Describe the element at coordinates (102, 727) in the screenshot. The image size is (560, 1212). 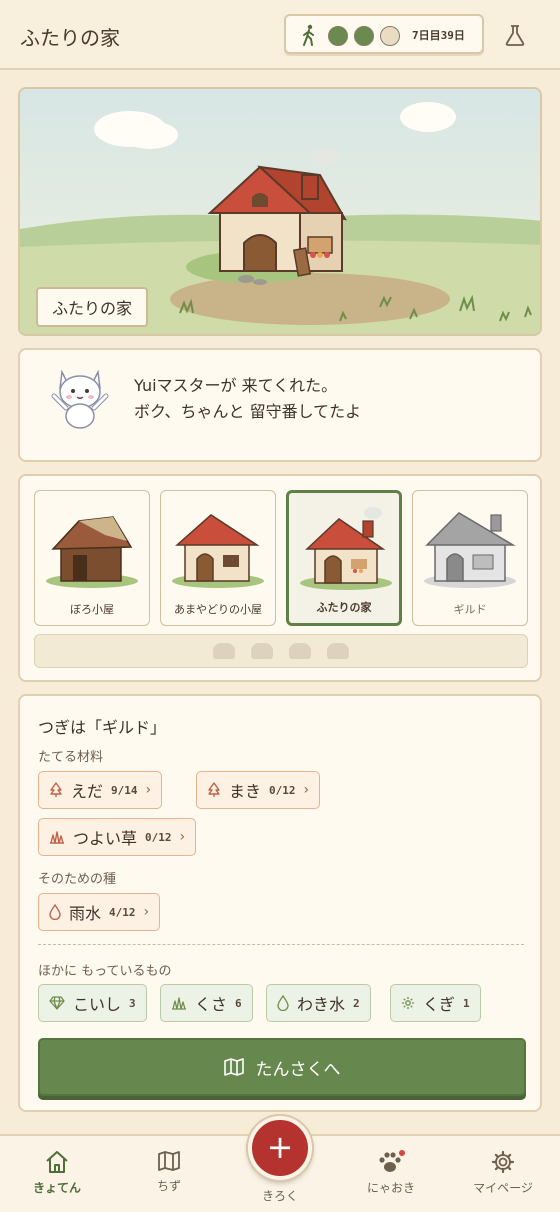
I see `next-build-title: つぎは「ギルド」` at that location.